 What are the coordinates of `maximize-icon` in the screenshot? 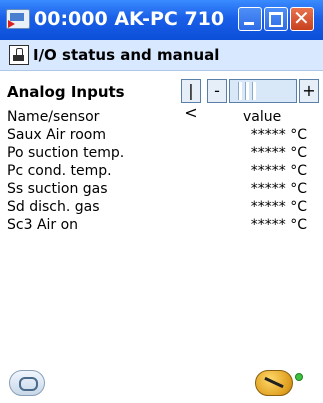 It's located at (276, 19).